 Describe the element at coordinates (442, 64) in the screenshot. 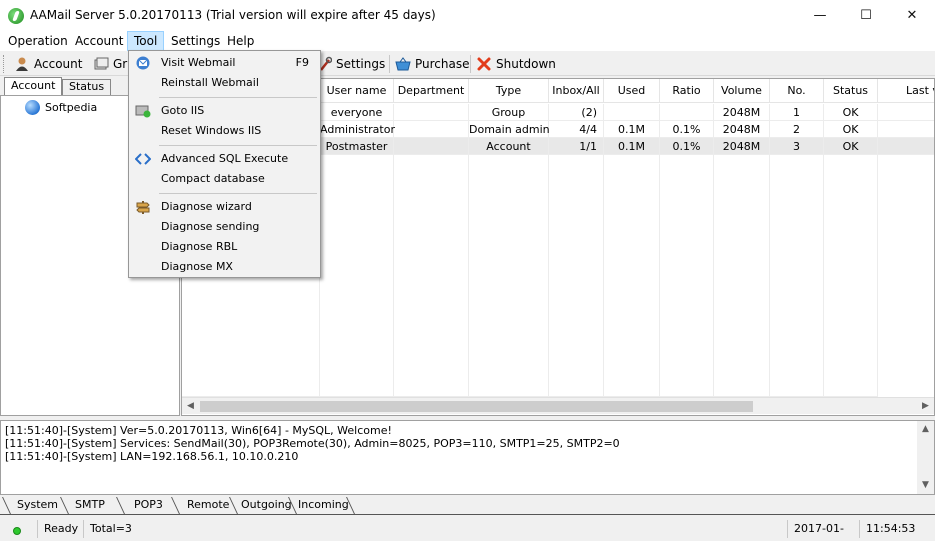

I see `toolbar-purchase-label: Purchase` at that location.